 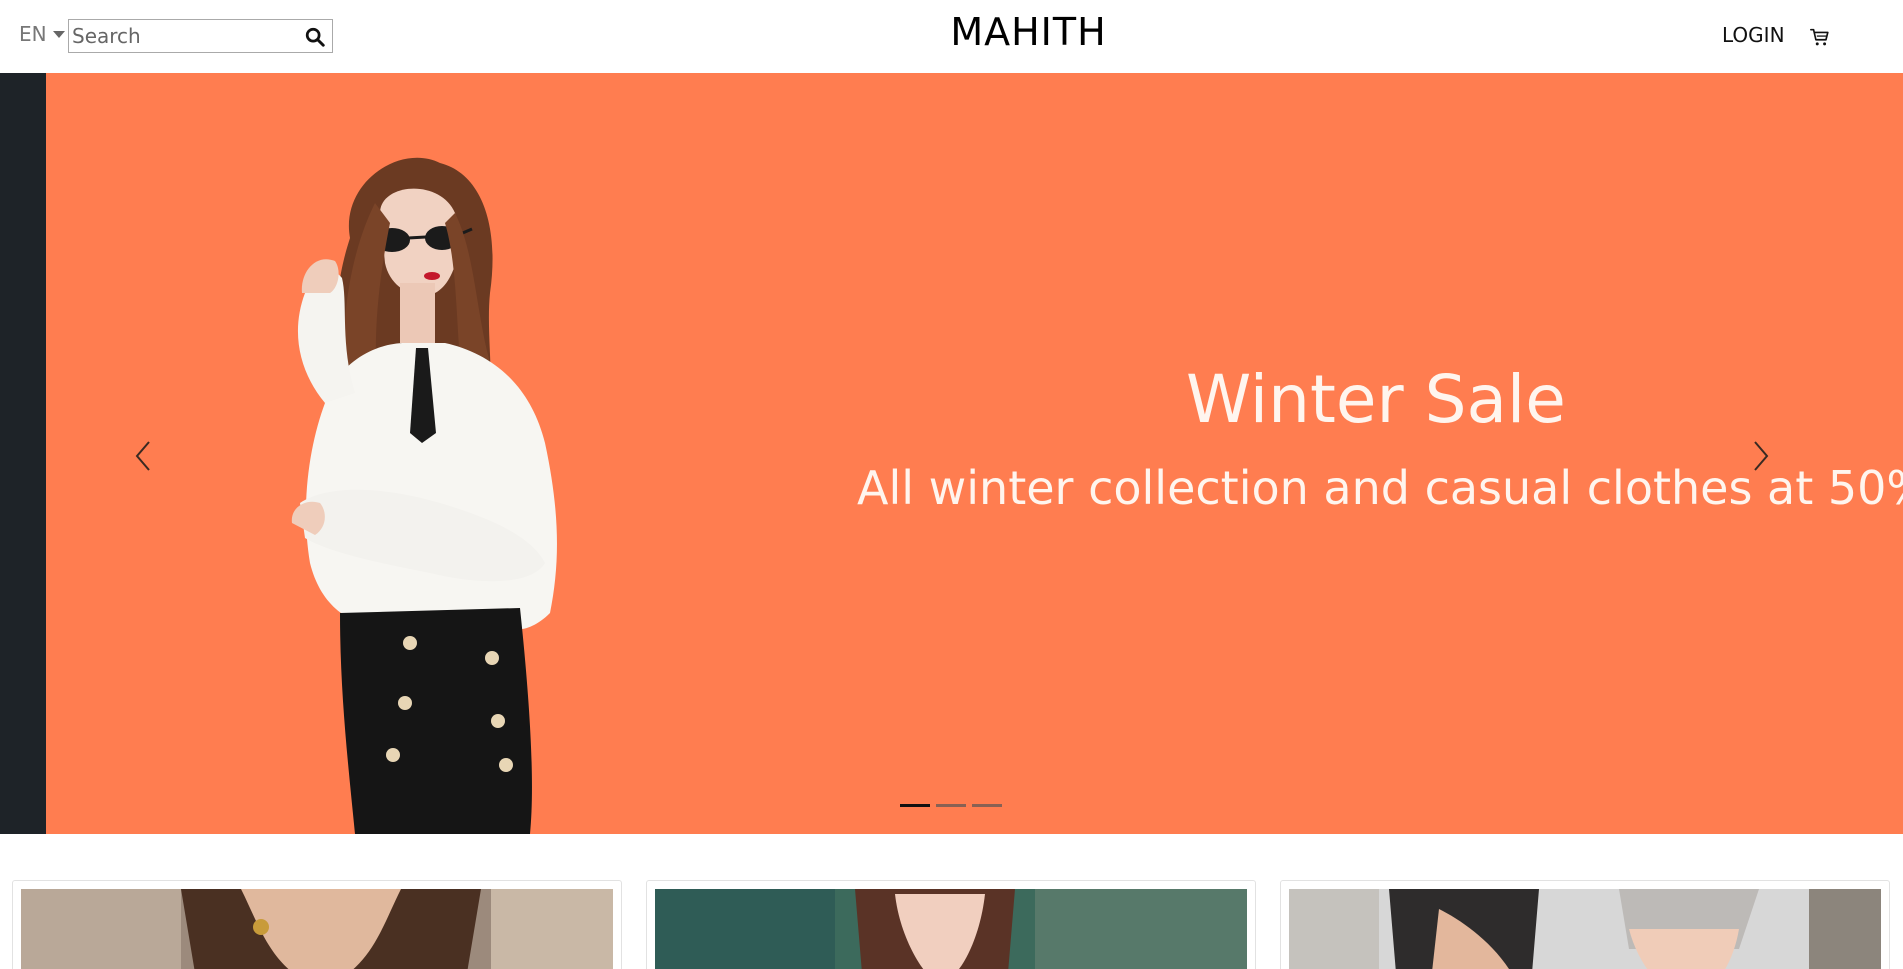 I want to click on card-image-woman-smiling, so click(x=951, y=929).